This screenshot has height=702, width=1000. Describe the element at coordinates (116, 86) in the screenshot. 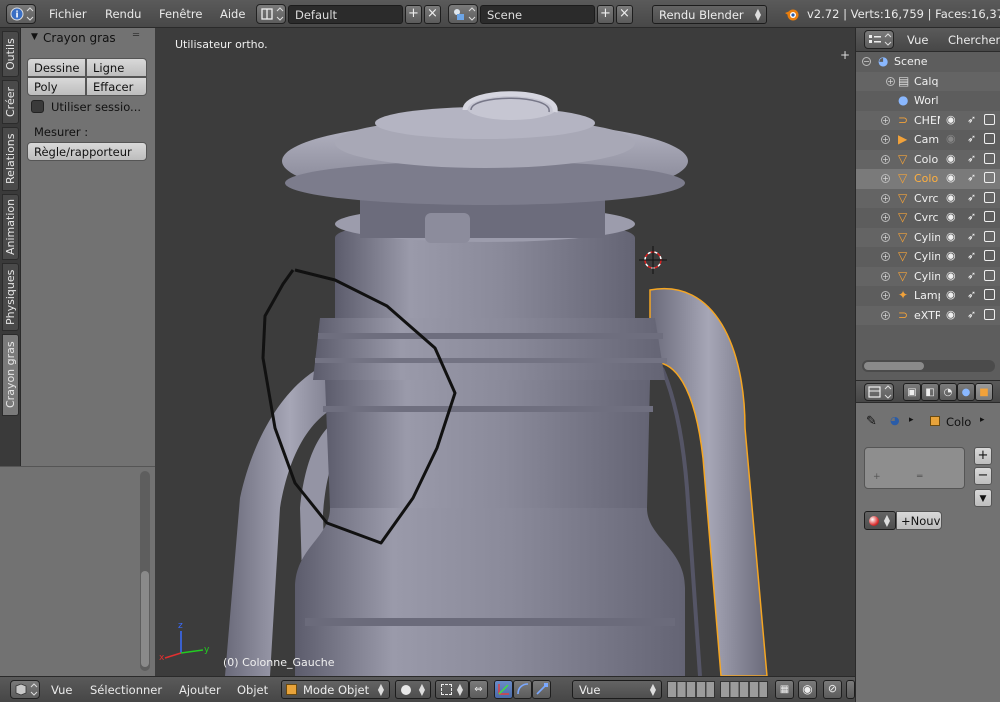

I see `erase-button: Effacer` at that location.